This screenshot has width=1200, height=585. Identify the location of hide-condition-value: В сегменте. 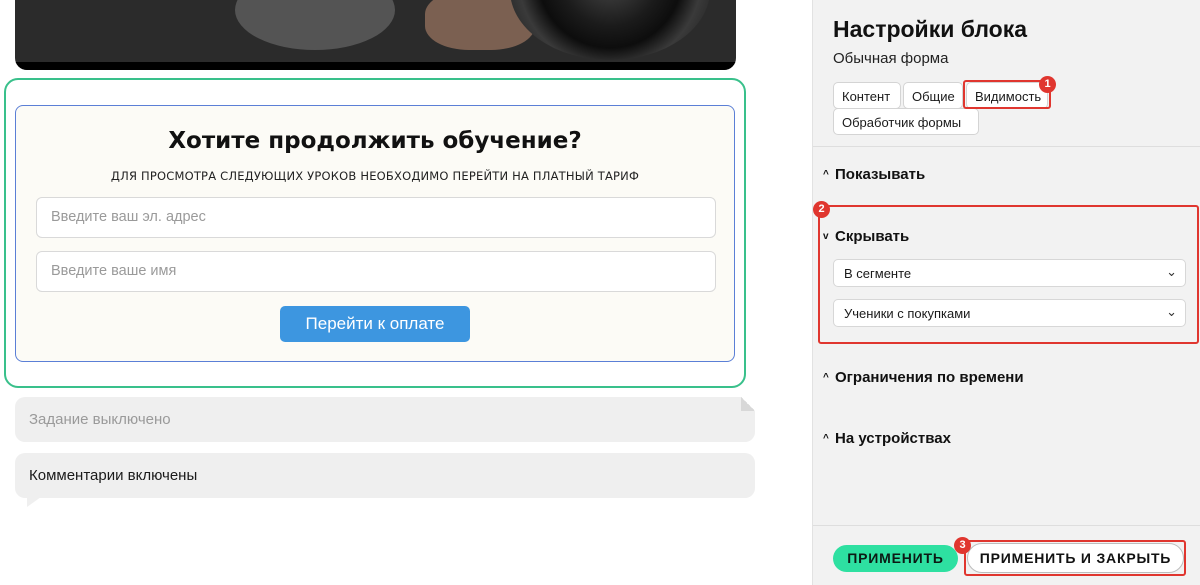
(878, 273).